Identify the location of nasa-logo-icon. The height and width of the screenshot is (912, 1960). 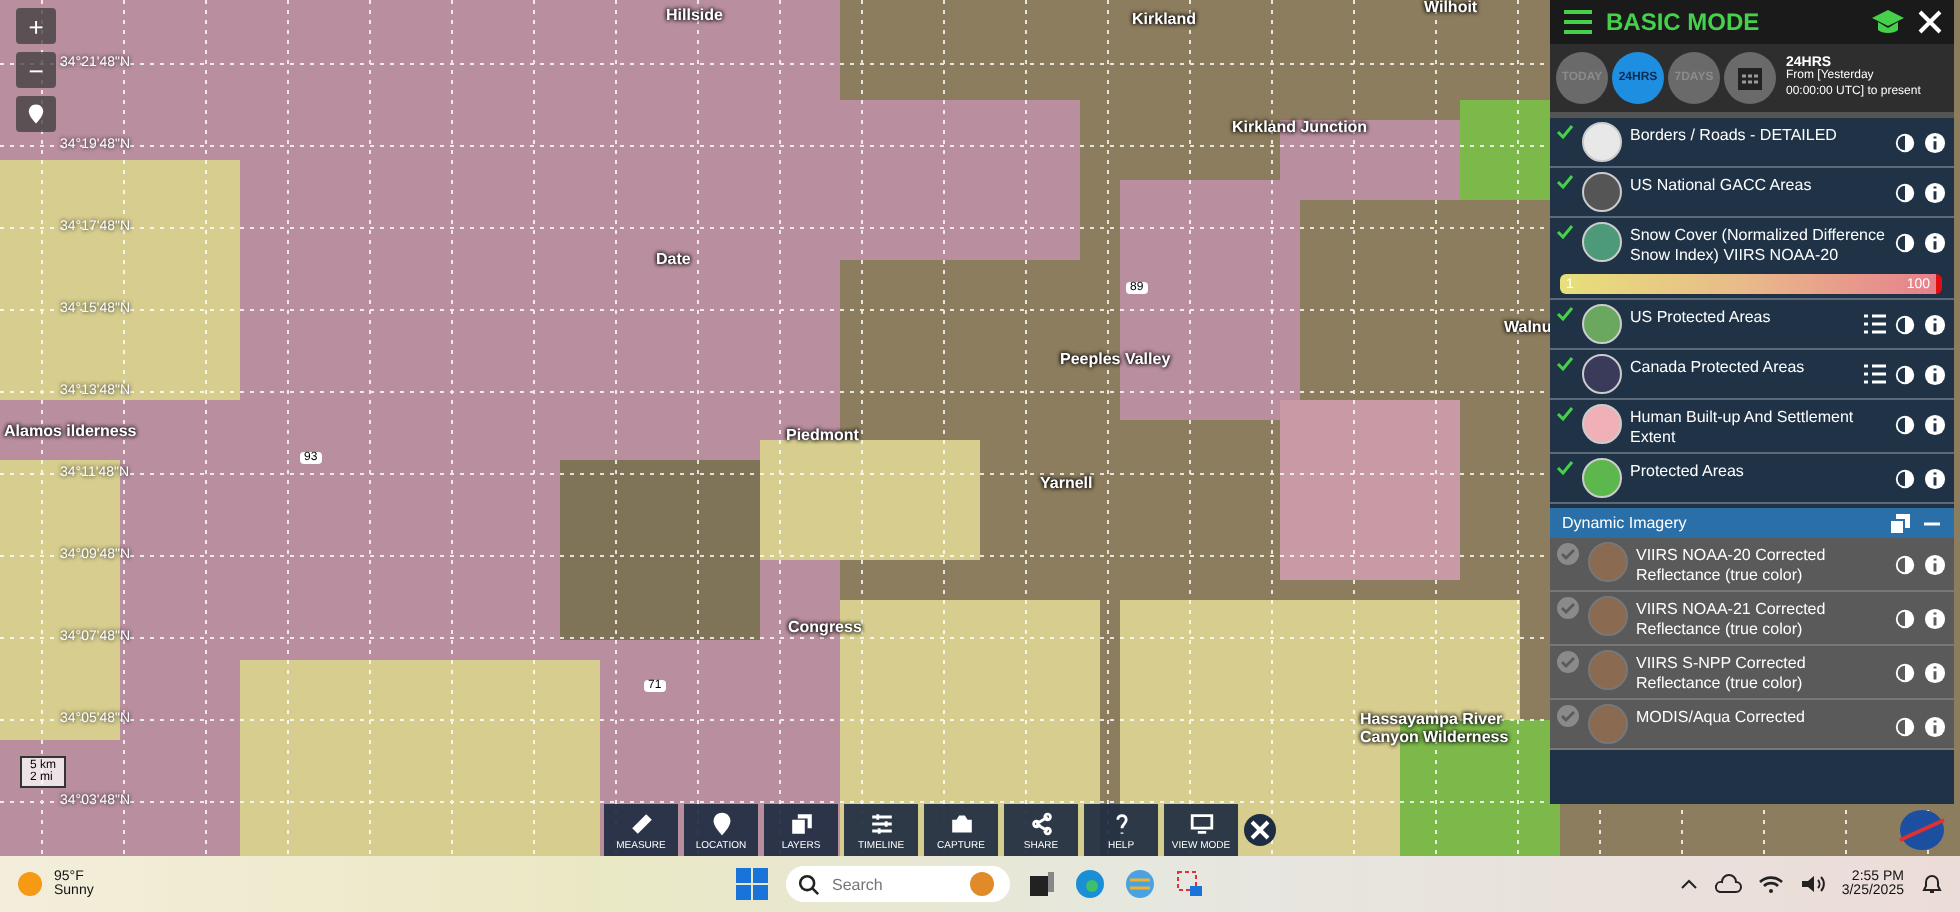
(1922, 830).